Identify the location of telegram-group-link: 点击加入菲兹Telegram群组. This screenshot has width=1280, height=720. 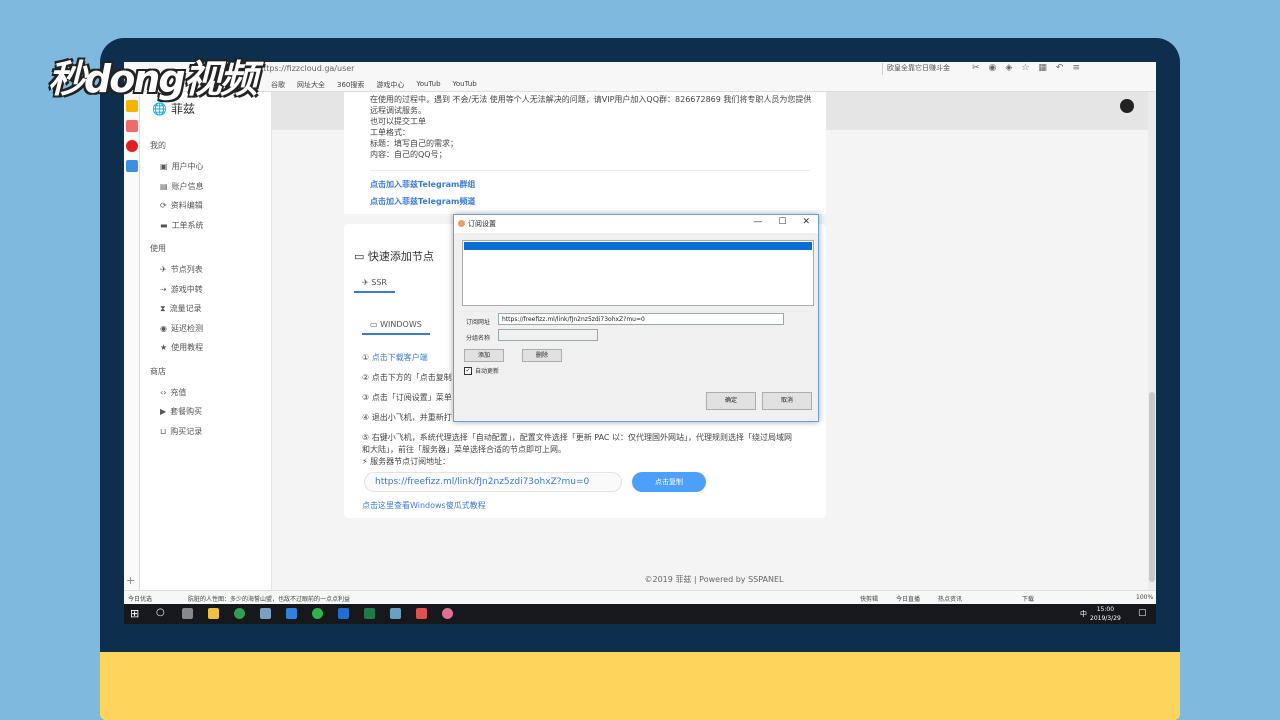
(598, 184).